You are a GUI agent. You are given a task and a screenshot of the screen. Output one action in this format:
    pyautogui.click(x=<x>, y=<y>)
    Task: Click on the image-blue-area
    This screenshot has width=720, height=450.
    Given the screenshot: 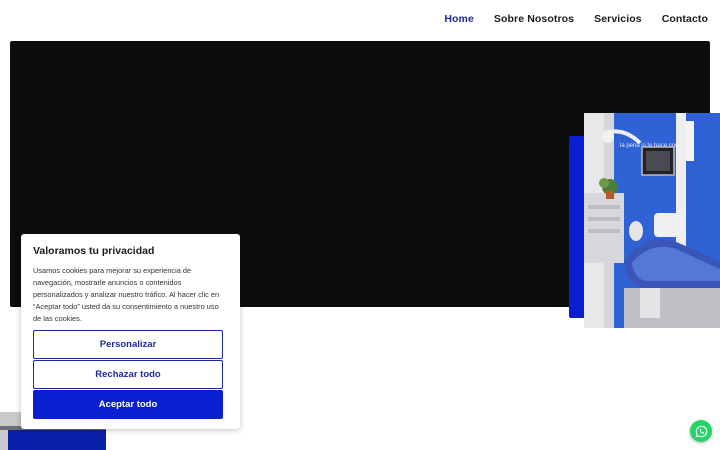 What is the action you would take?
    pyautogui.click(x=57, y=440)
    